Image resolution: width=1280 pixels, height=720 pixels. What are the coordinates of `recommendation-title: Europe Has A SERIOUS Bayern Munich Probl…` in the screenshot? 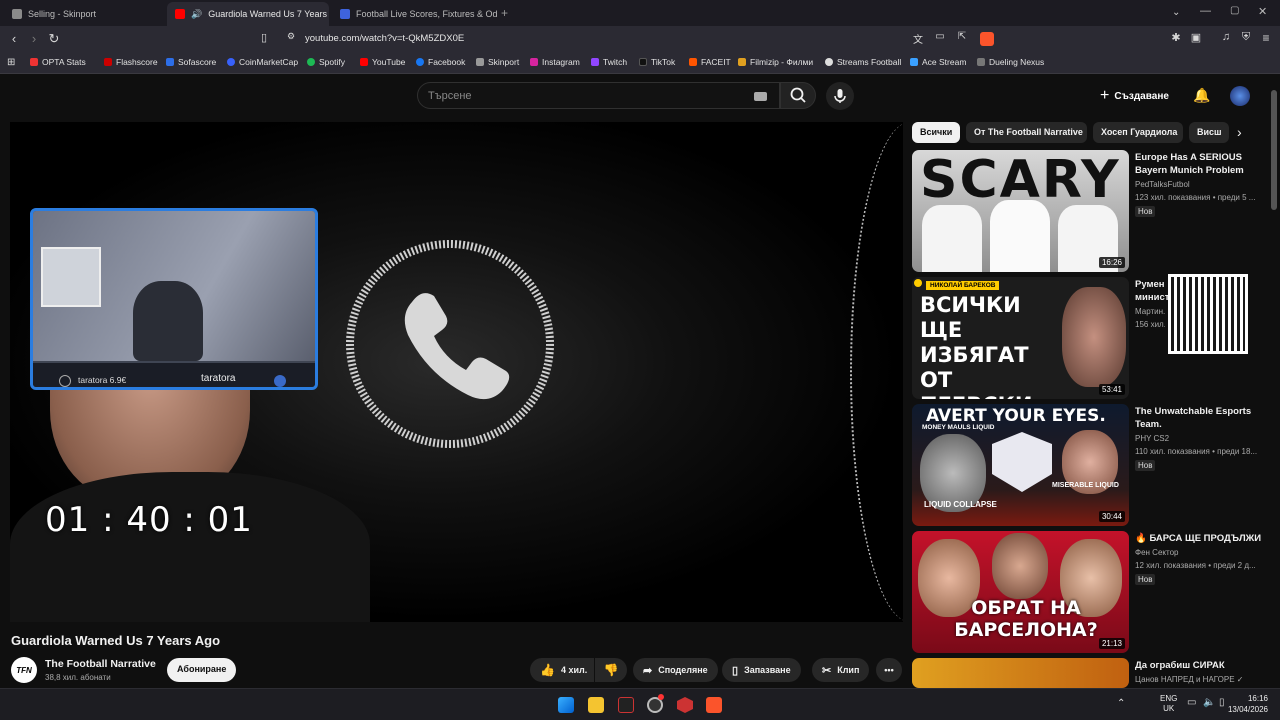 It's located at (1199, 164).